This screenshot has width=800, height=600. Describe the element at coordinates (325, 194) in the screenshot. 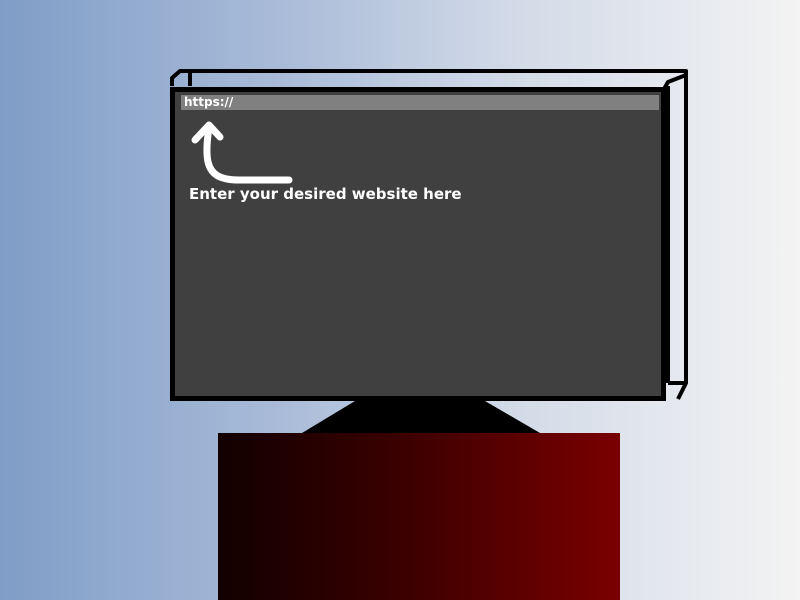

I see `hint-text: Enter your desired website here` at that location.